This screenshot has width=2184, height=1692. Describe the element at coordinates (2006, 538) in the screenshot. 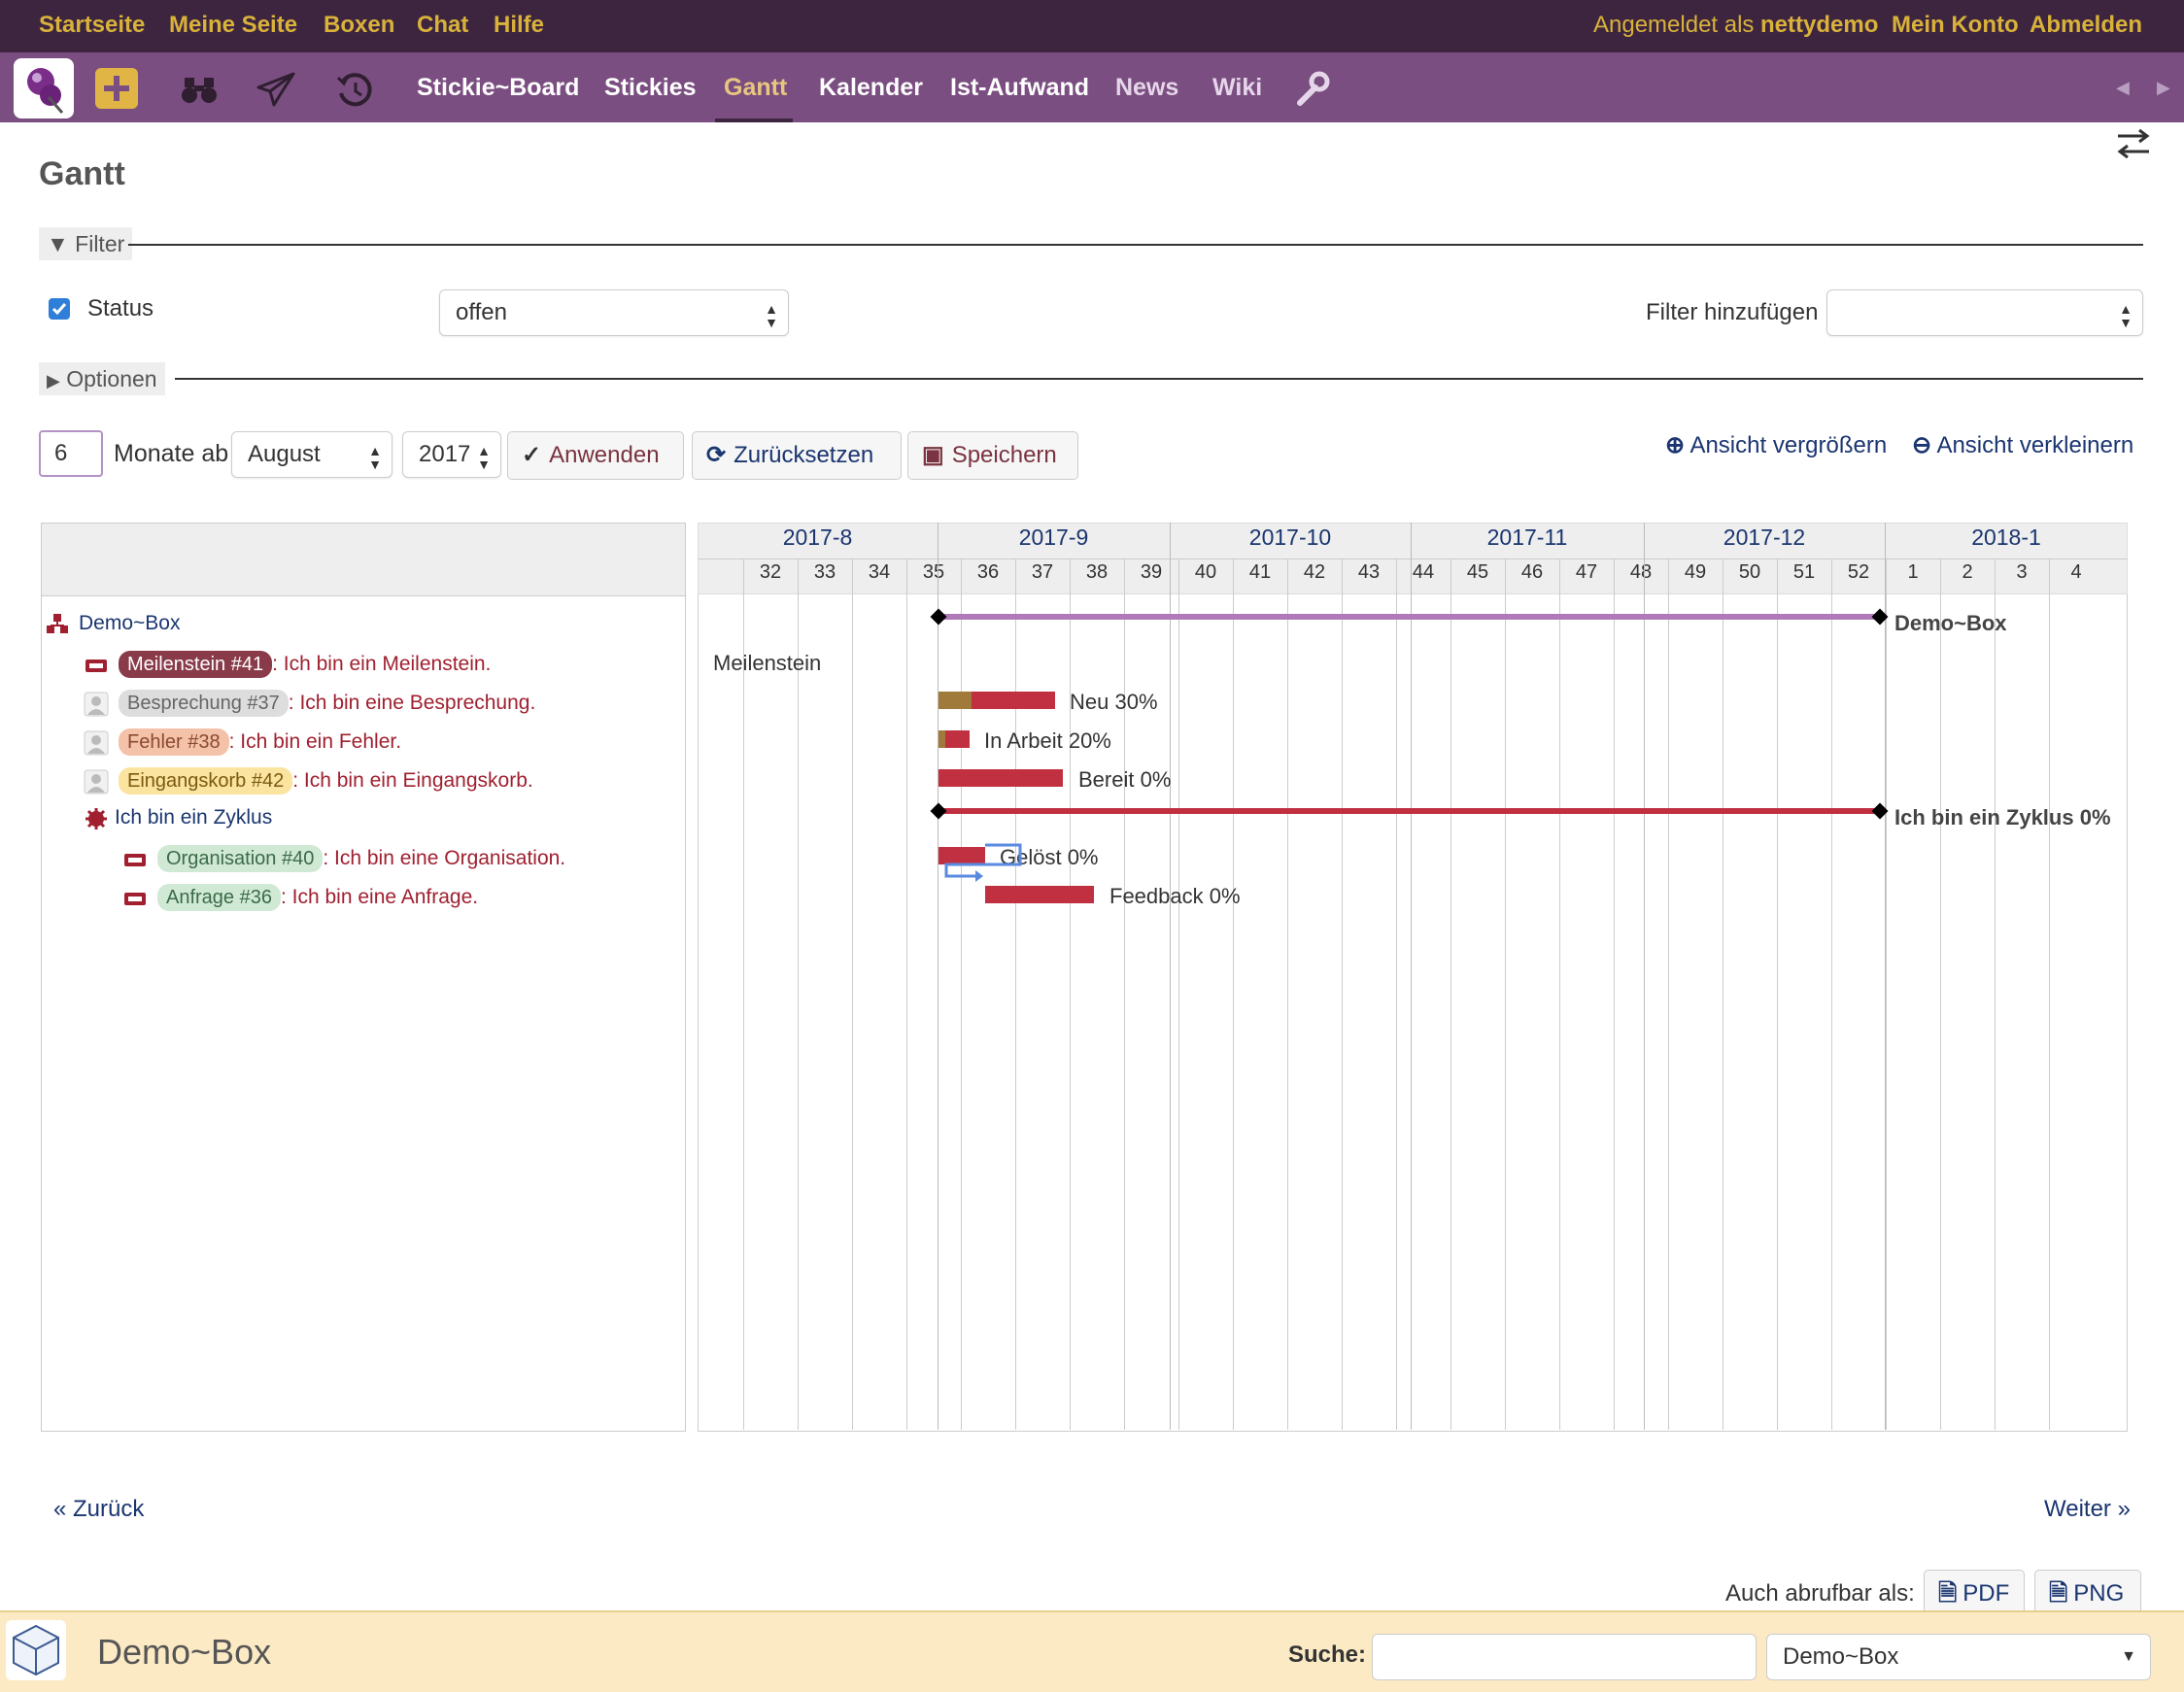

I see `month-label: 2018-1` at that location.